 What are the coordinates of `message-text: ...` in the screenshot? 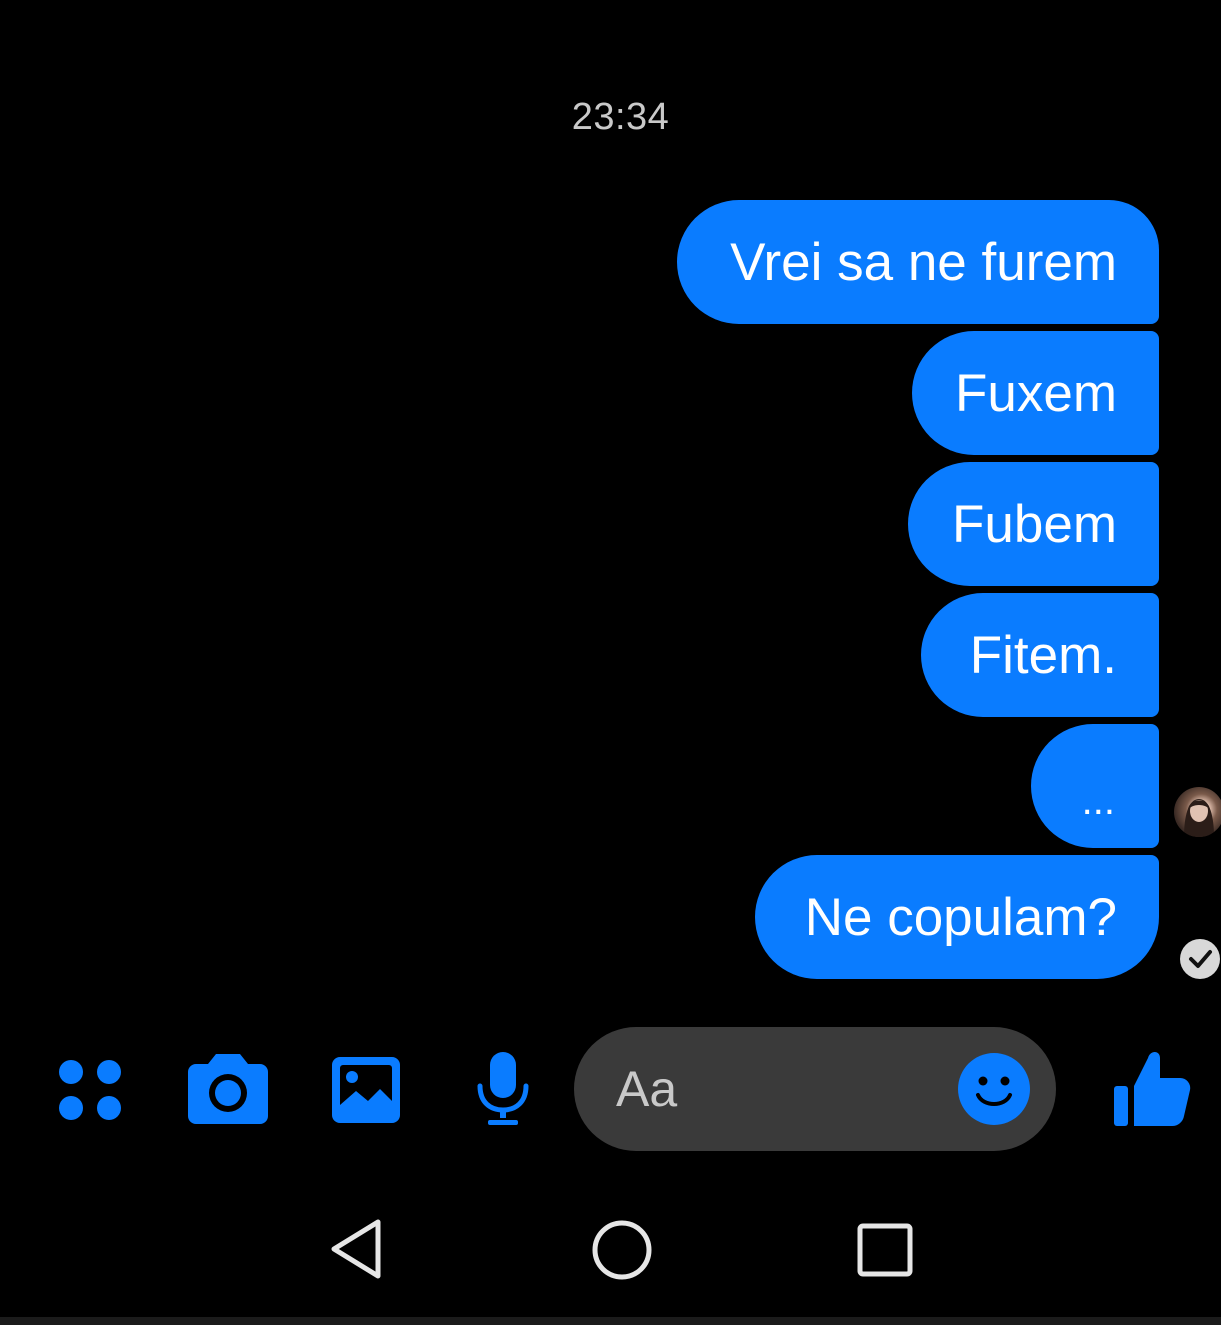 It's located at (1098, 800).